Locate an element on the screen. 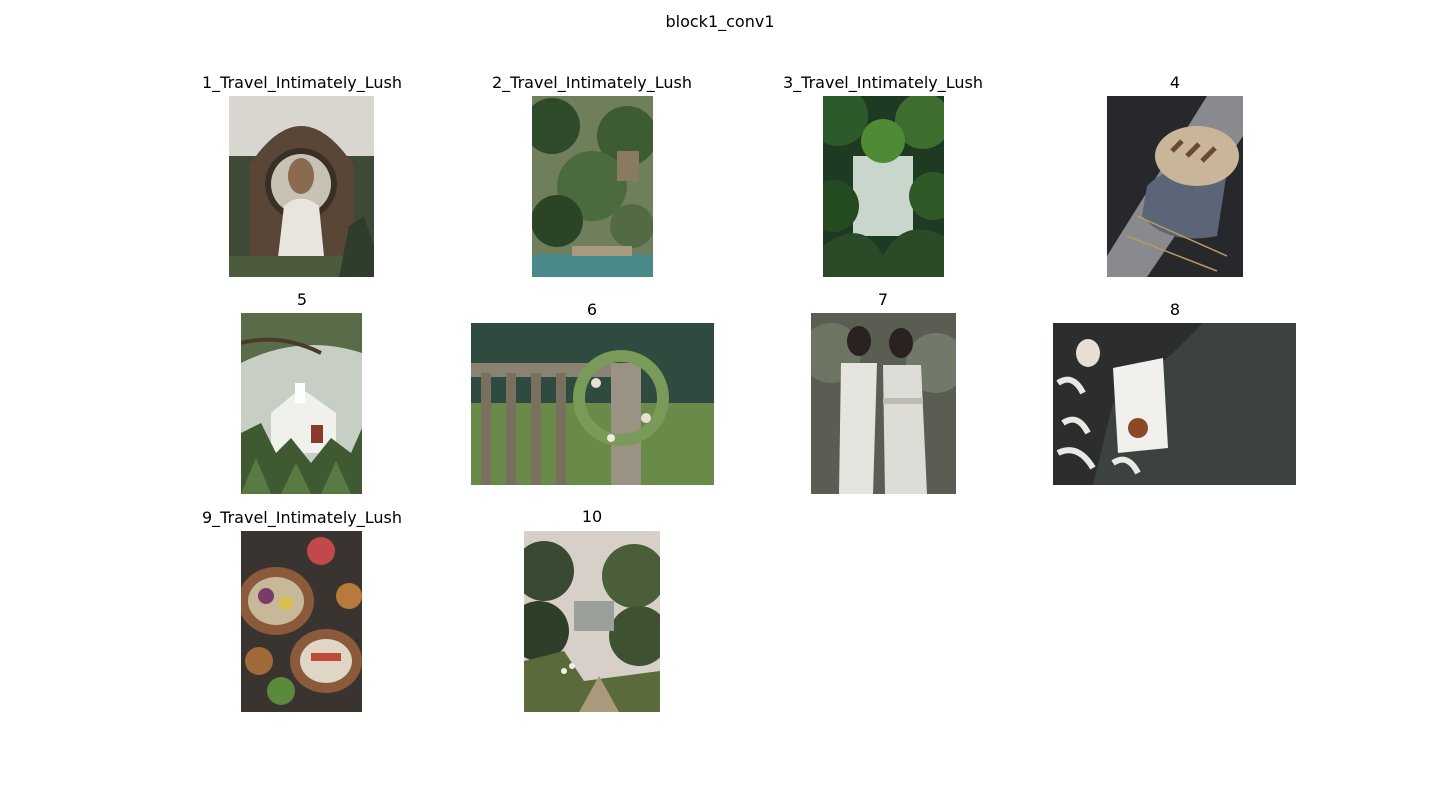 The image size is (1440, 800). flower-wreath-on-fence-image is located at coordinates (592, 404).